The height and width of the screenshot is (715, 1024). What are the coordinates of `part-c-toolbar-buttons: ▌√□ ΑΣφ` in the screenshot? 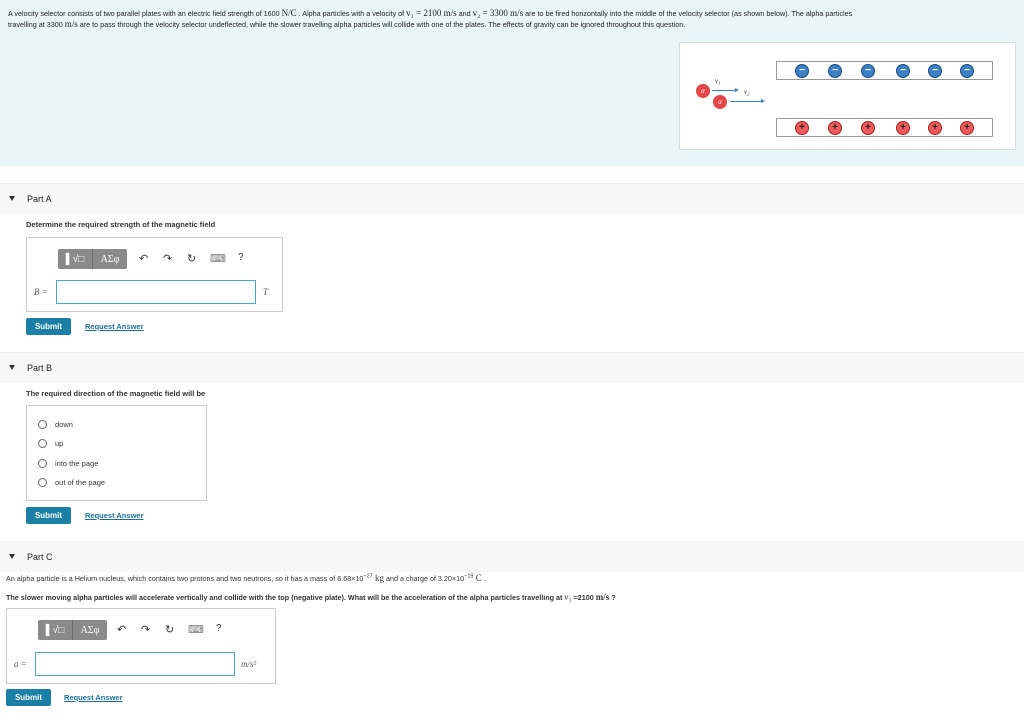 It's located at (72, 630).